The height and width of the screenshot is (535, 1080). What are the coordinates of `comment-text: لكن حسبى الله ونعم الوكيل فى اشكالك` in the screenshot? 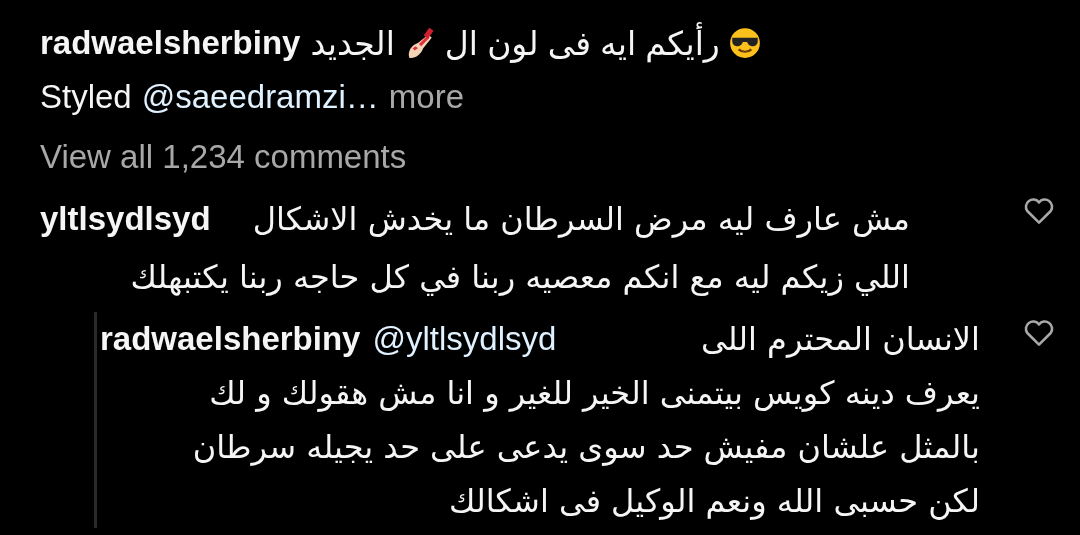 It's located at (714, 501).